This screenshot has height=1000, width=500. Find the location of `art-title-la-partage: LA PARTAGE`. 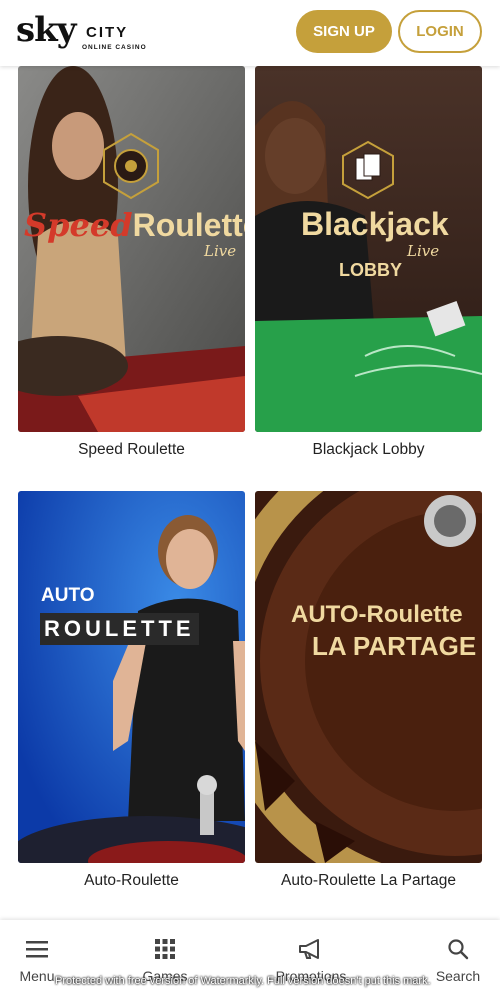

art-title-la-partage: LA PARTAGE is located at coordinates (394, 646).